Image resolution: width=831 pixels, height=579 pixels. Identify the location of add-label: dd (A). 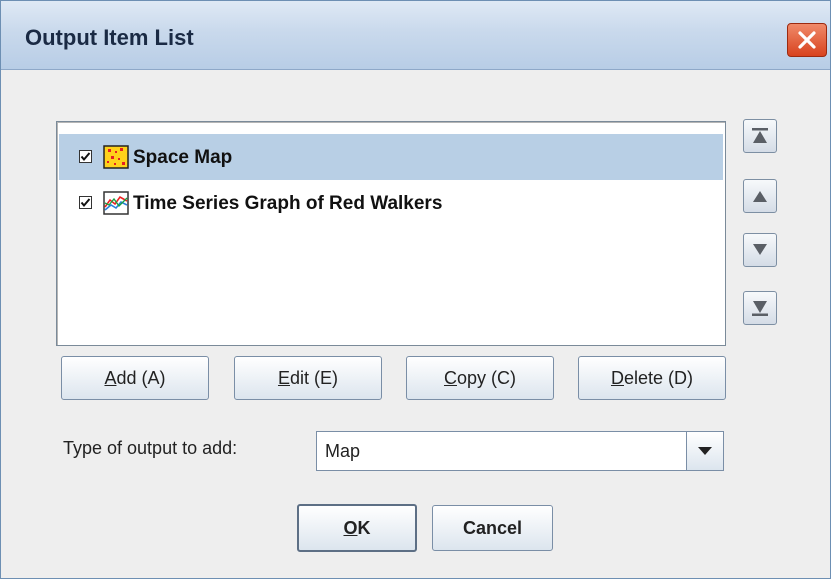
(141, 378).